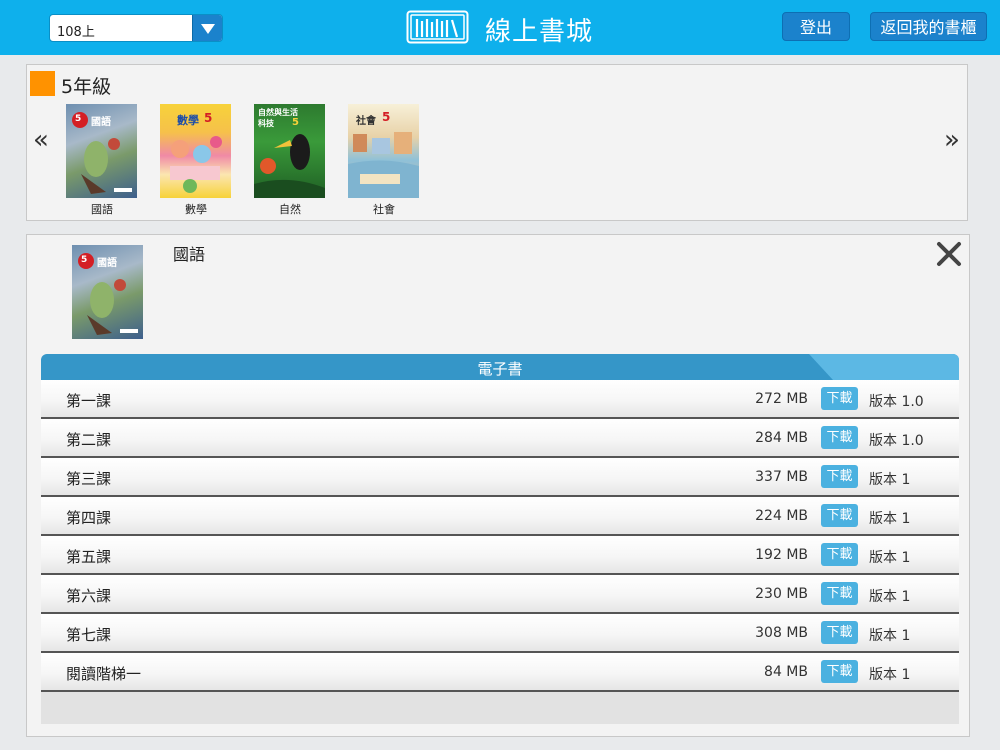  Describe the element at coordinates (384, 209) in the screenshot. I see `book-label: 社會` at that location.